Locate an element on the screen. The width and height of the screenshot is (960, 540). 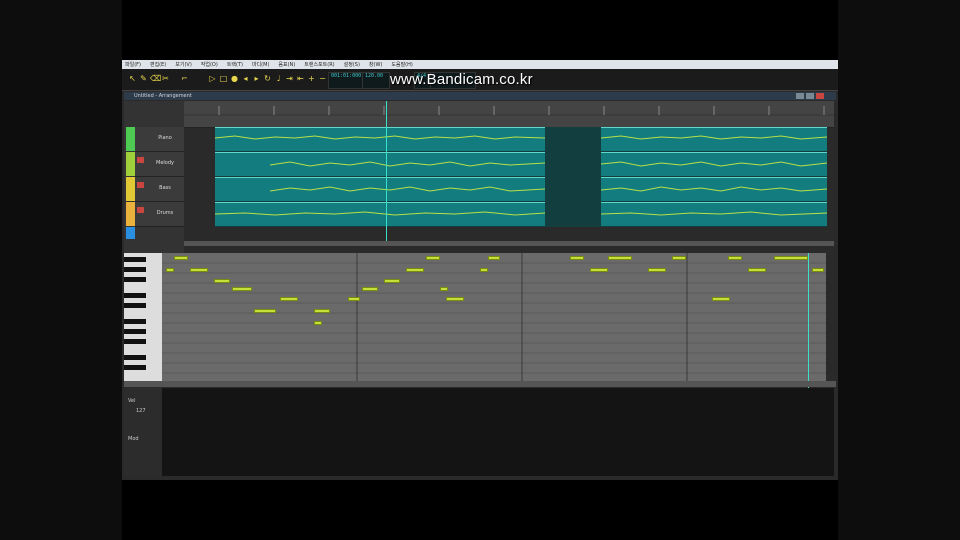
metronome-icon: ♩ is located at coordinates (278, 78).